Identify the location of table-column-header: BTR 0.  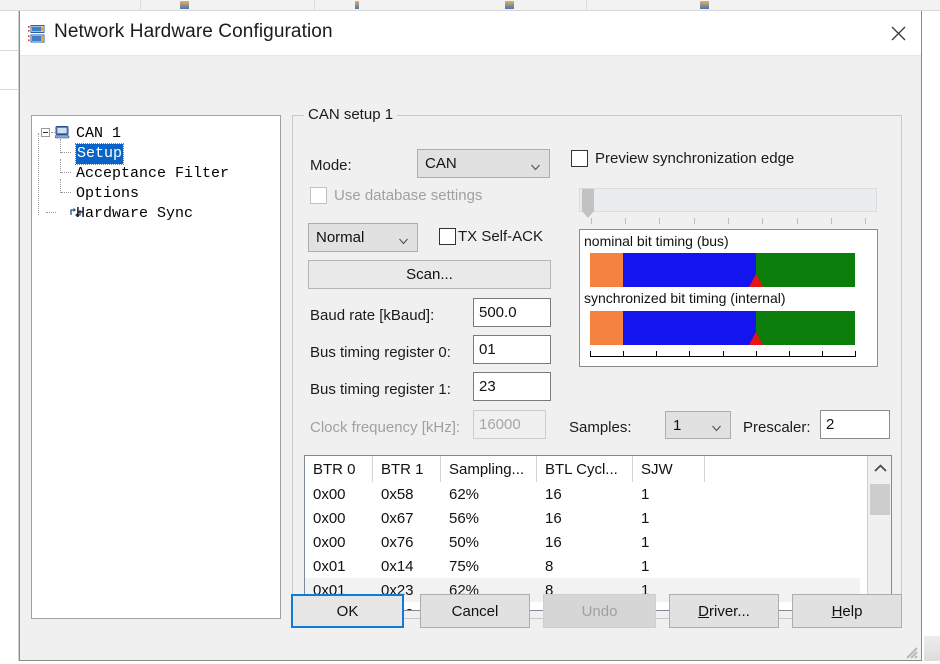
(339, 469).